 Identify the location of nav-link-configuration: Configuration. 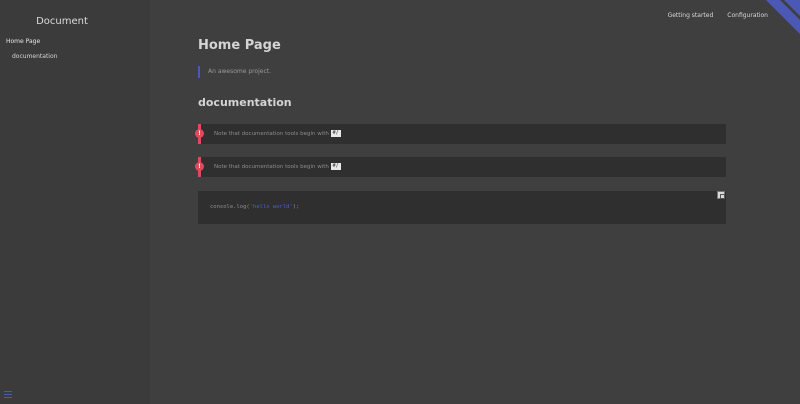
(747, 15).